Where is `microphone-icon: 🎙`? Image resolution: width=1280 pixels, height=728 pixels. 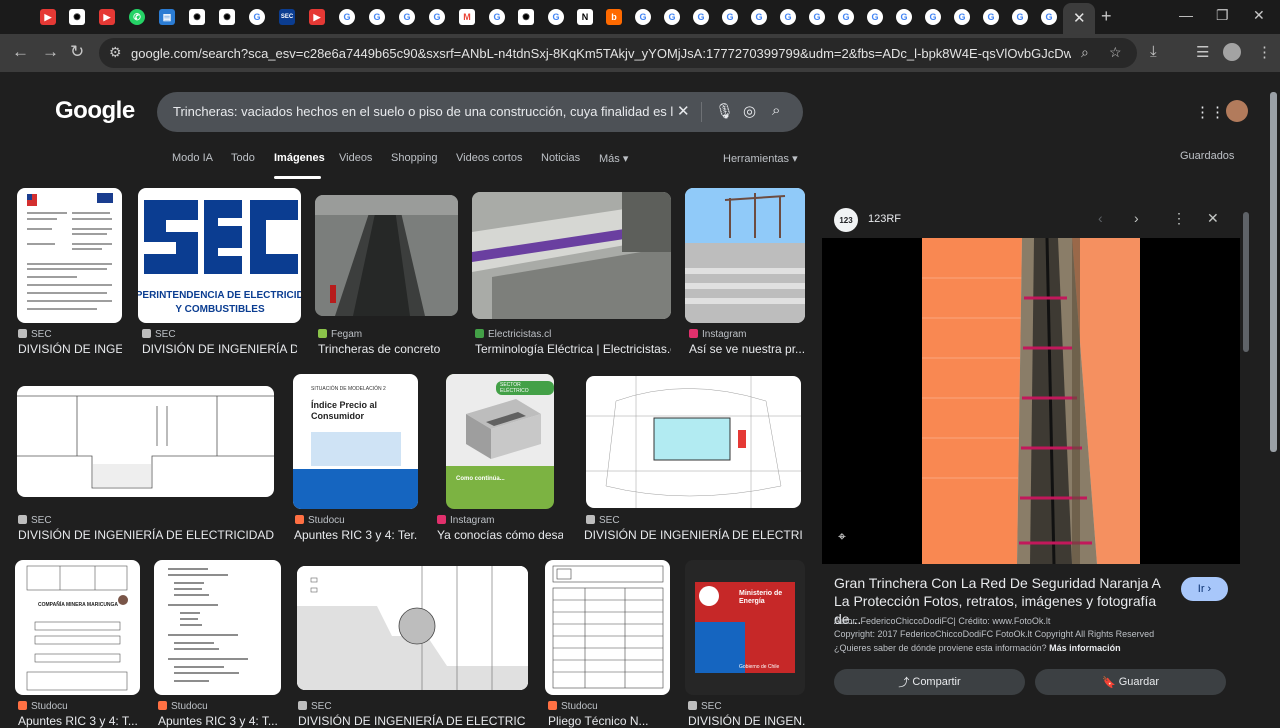 microphone-icon: 🎙 is located at coordinates (724, 111).